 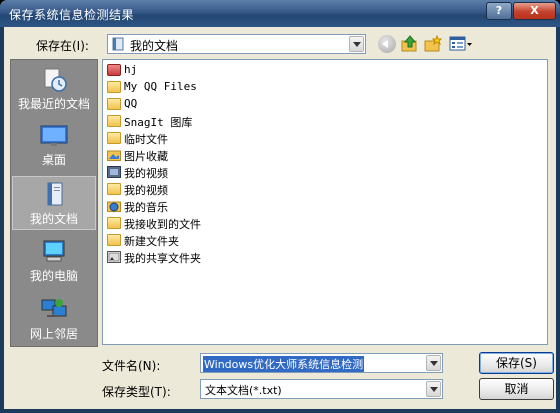 I want to click on place-label: 网上邻居, so click(x=53, y=334).